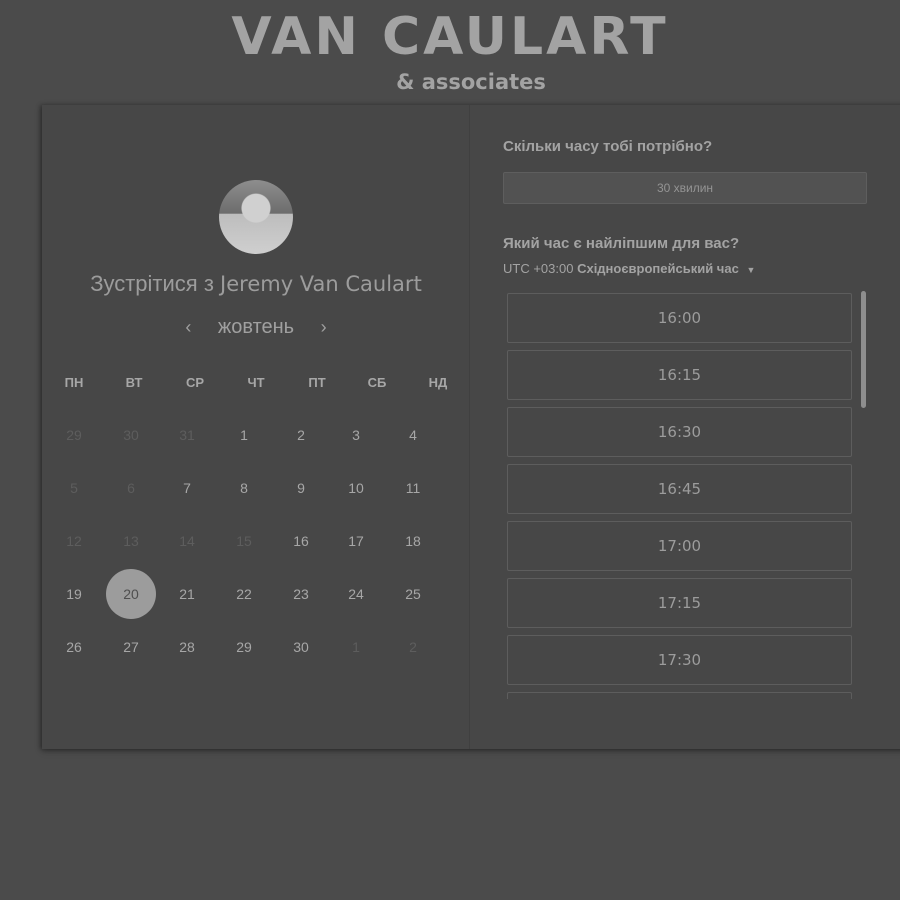 Image resolution: width=900 pixels, height=900 pixels. I want to click on weekday-label: ПН, so click(74, 382).